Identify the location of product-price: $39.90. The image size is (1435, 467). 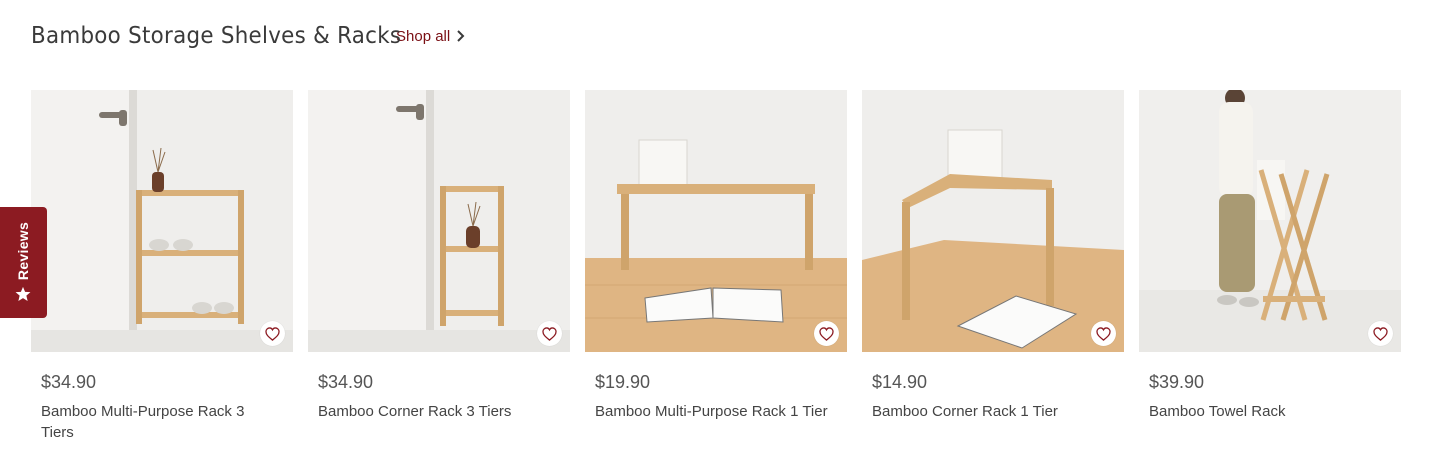
(1177, 382).